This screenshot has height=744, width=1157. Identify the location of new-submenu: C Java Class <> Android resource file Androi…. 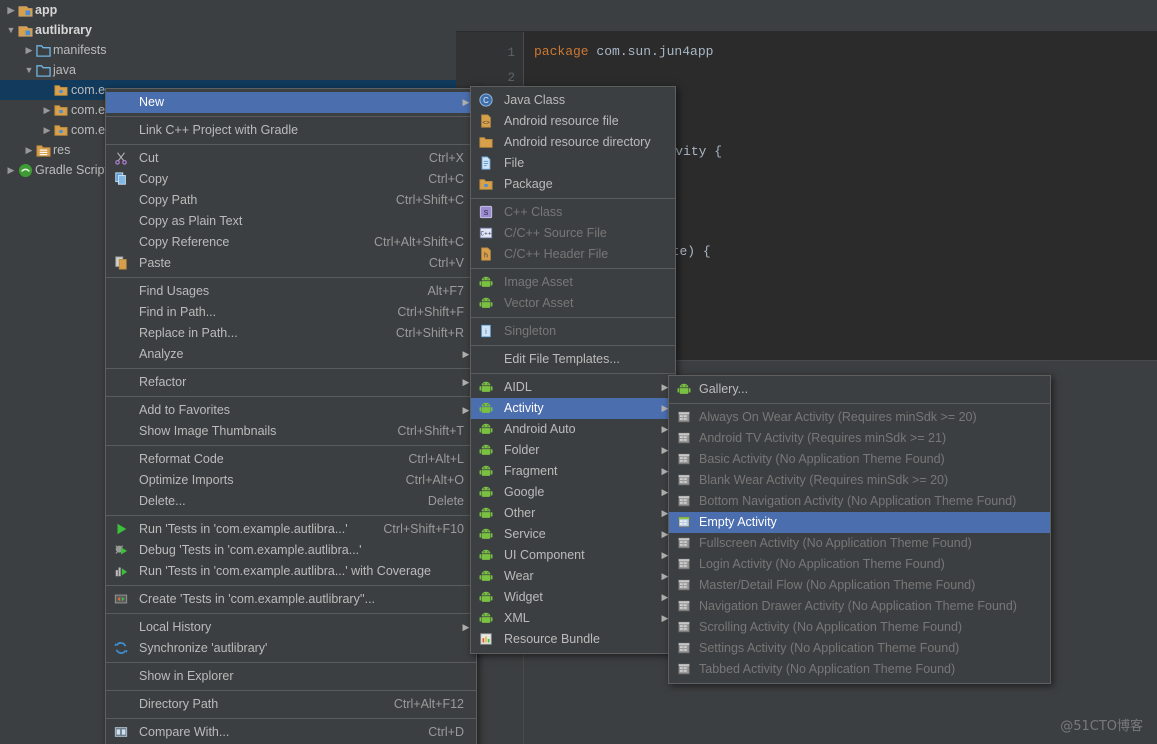
(573, 370).